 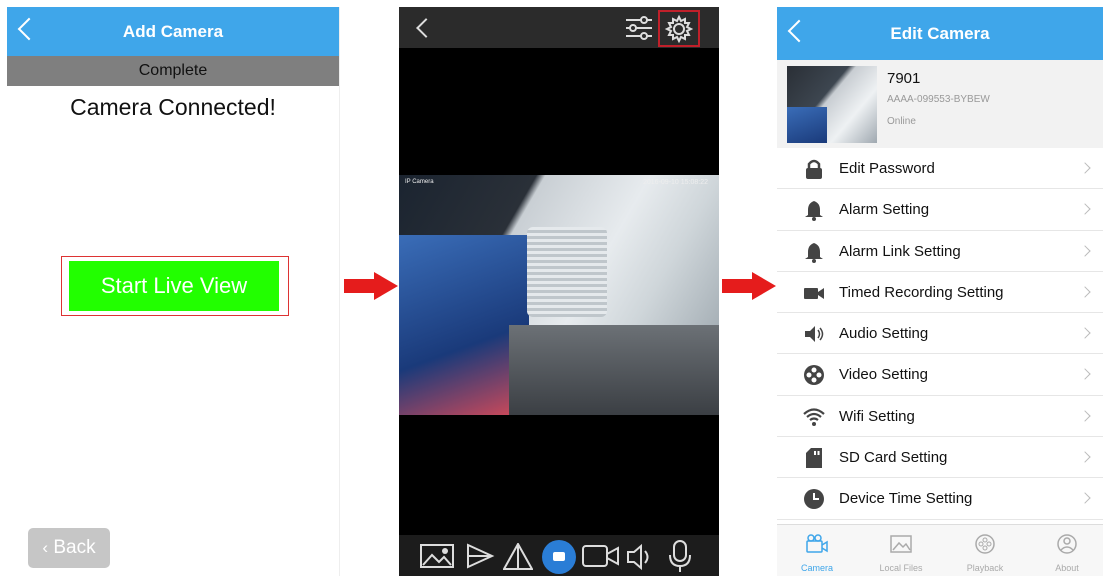 I want to click on menu-item-wifi-setting: Wifi Setting, so click(x=940, y=417).